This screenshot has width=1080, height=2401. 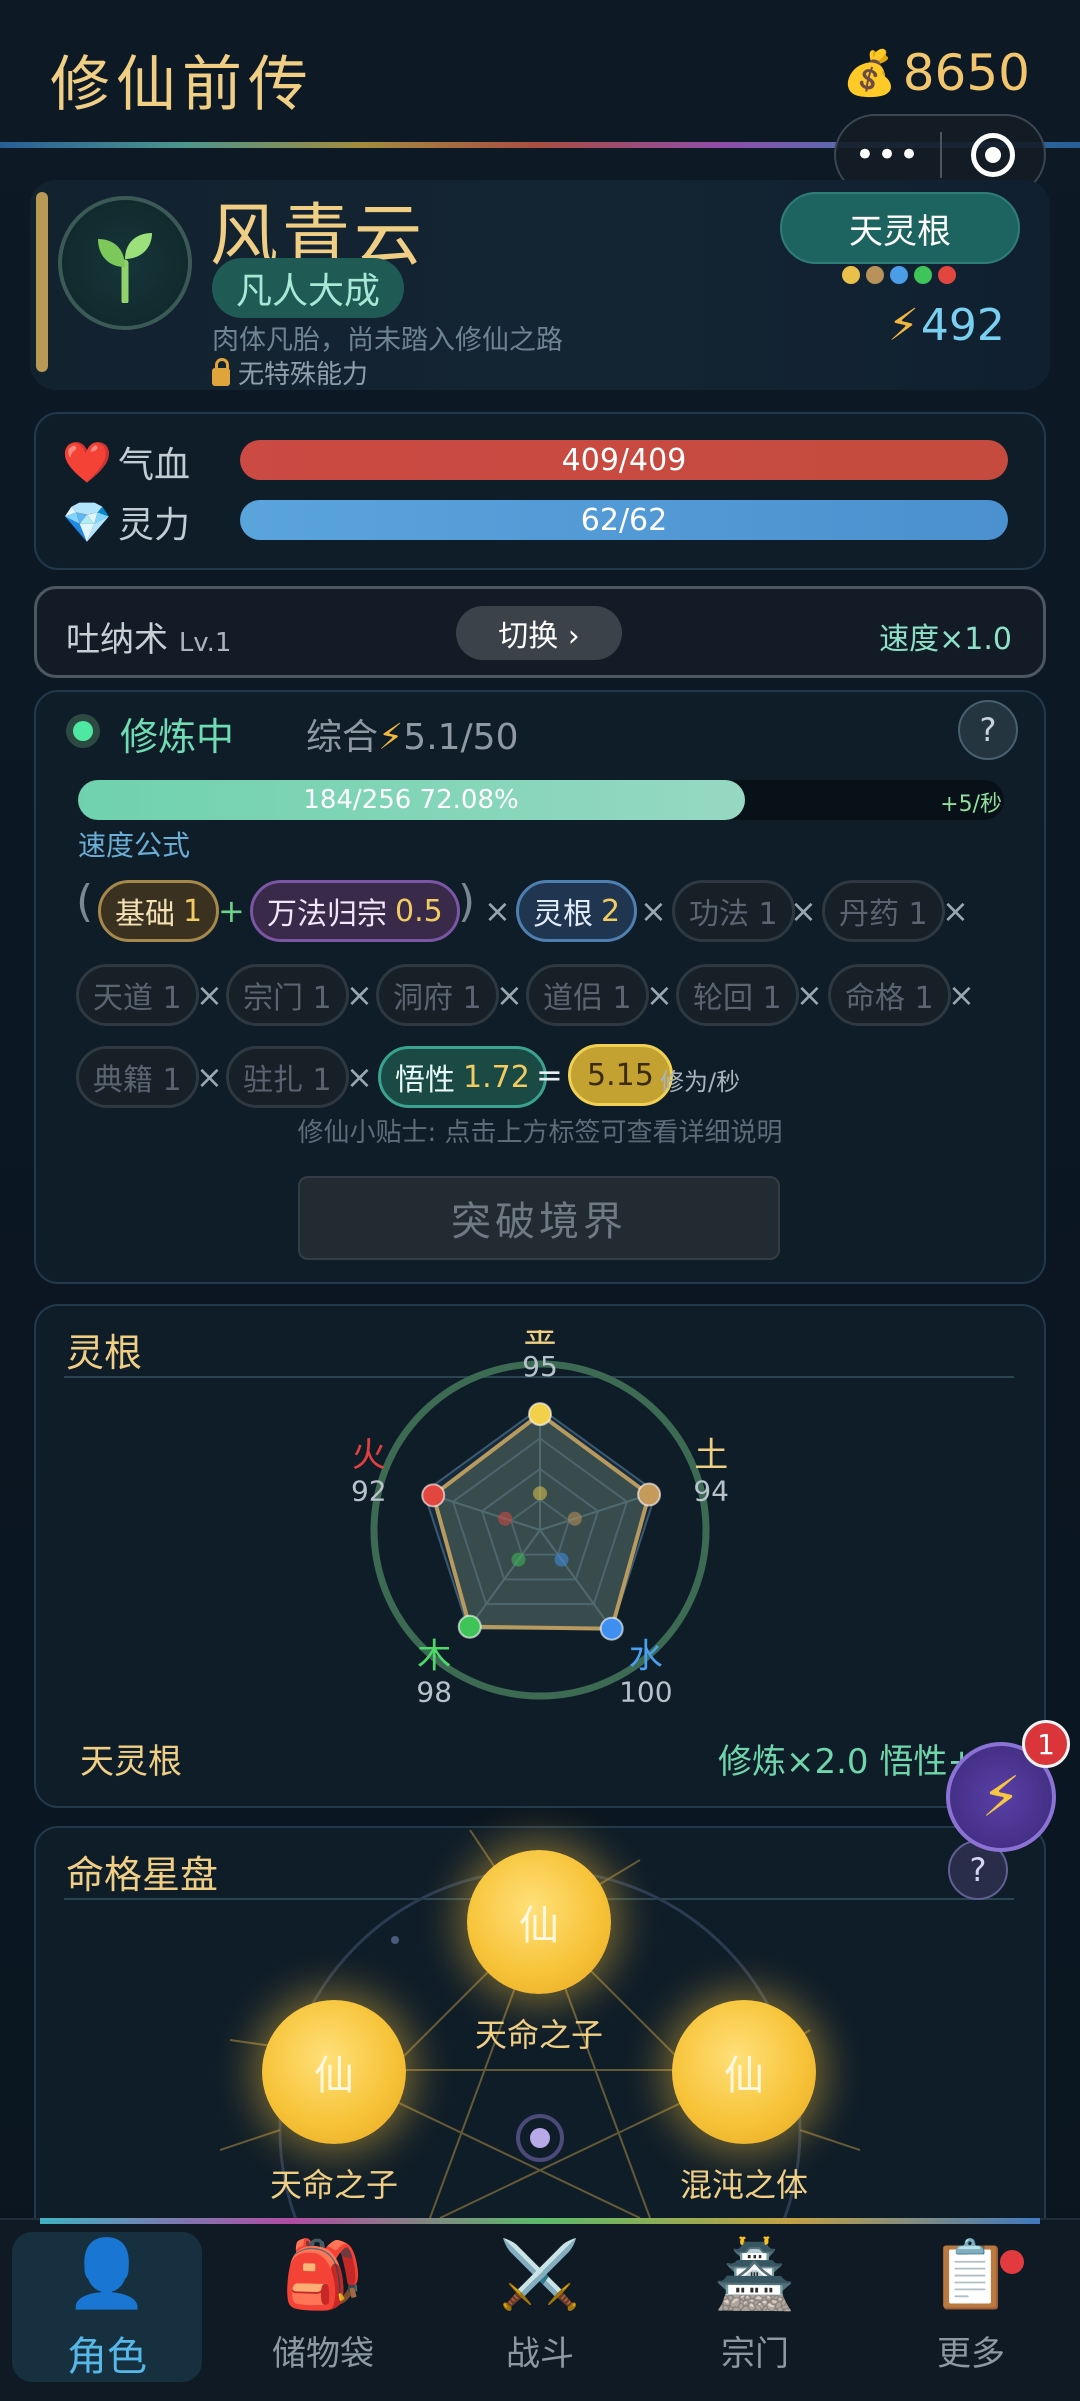 What do you see at coordinates (624, 520) in the screenshot?
I see `mp-bar: 62/62` at bounding box center [624, 520].